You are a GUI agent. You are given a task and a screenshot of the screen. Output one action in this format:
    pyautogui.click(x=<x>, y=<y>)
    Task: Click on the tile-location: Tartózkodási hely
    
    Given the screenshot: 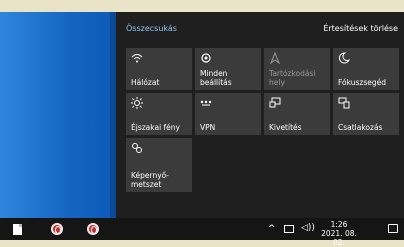 What is the action you would take?
    pyautogui.click(x=297, y=69)
    